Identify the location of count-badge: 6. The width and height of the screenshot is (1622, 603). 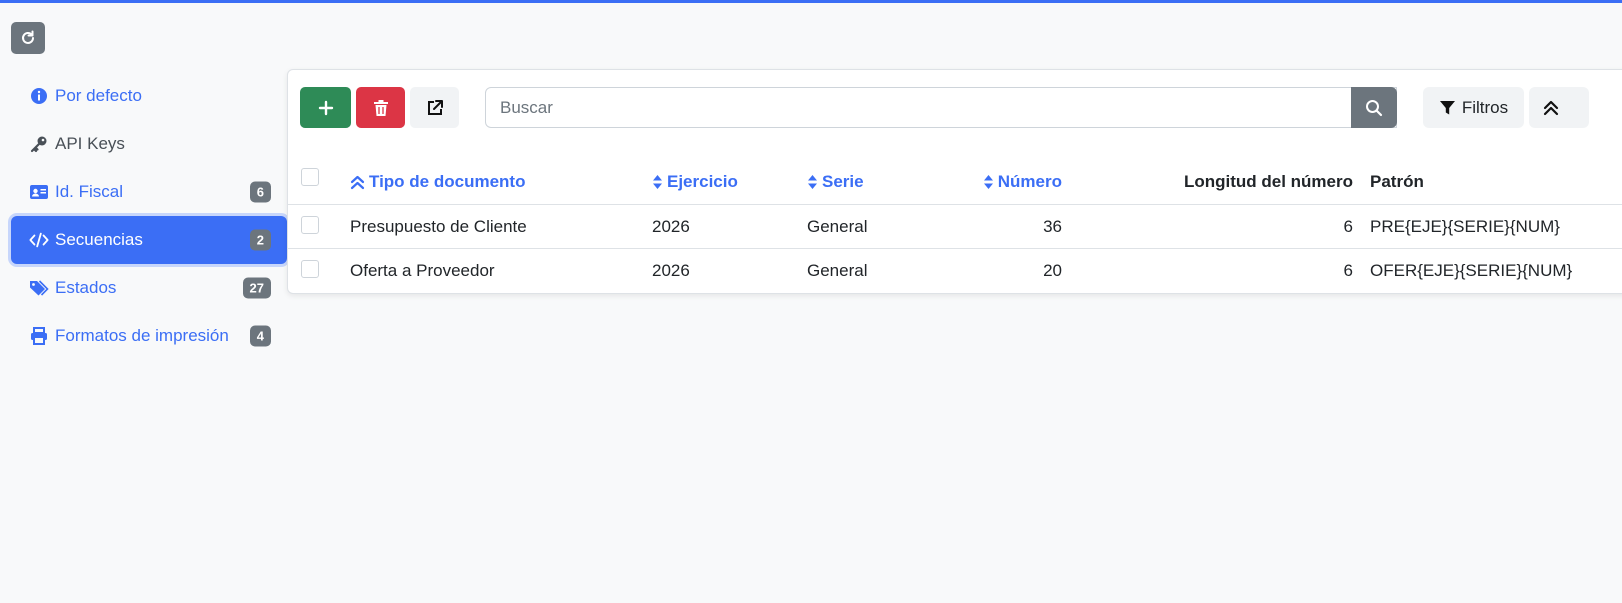
(260, 192).